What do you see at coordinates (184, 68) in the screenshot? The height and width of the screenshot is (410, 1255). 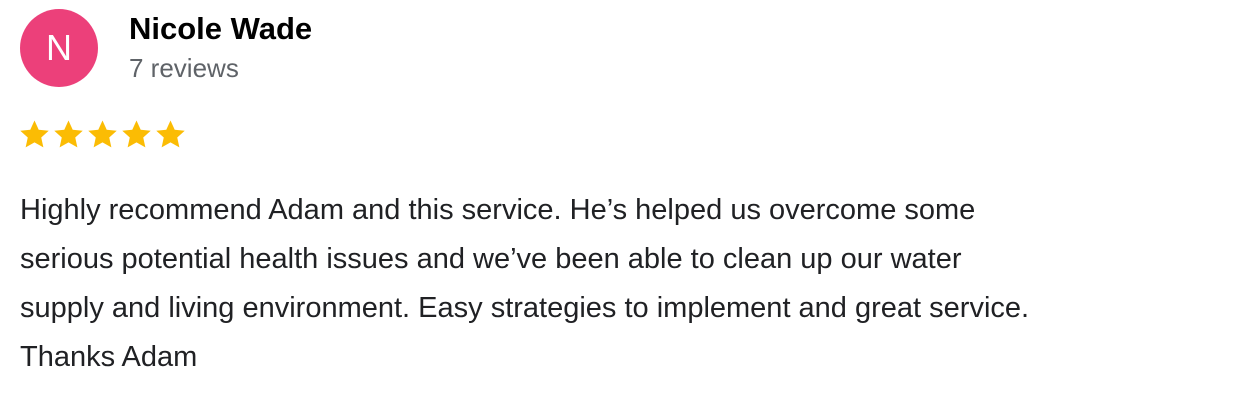 I see `review-count: 7 reviews` at bounding box center [184, 68].